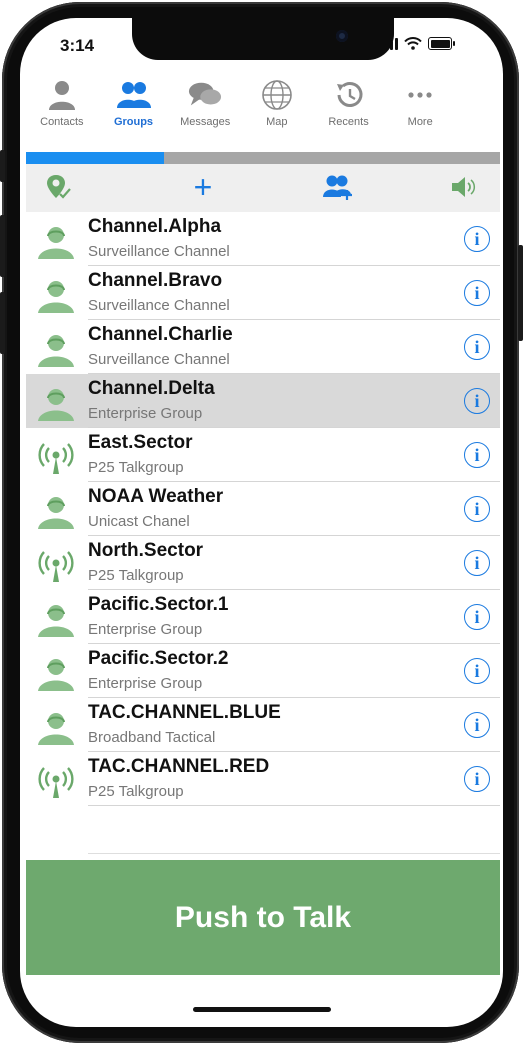 This screenshot has width=523, height=1047. Describe the element at coordinates (263, 917) in the screenshot. I see `push-to-talk-button: Push to Talk` at that location.